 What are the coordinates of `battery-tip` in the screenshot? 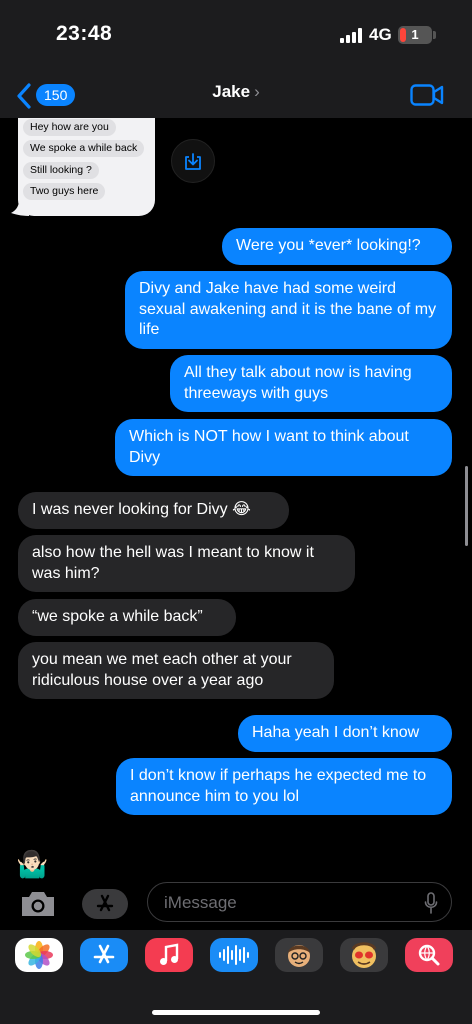 It's located at (434, 35).